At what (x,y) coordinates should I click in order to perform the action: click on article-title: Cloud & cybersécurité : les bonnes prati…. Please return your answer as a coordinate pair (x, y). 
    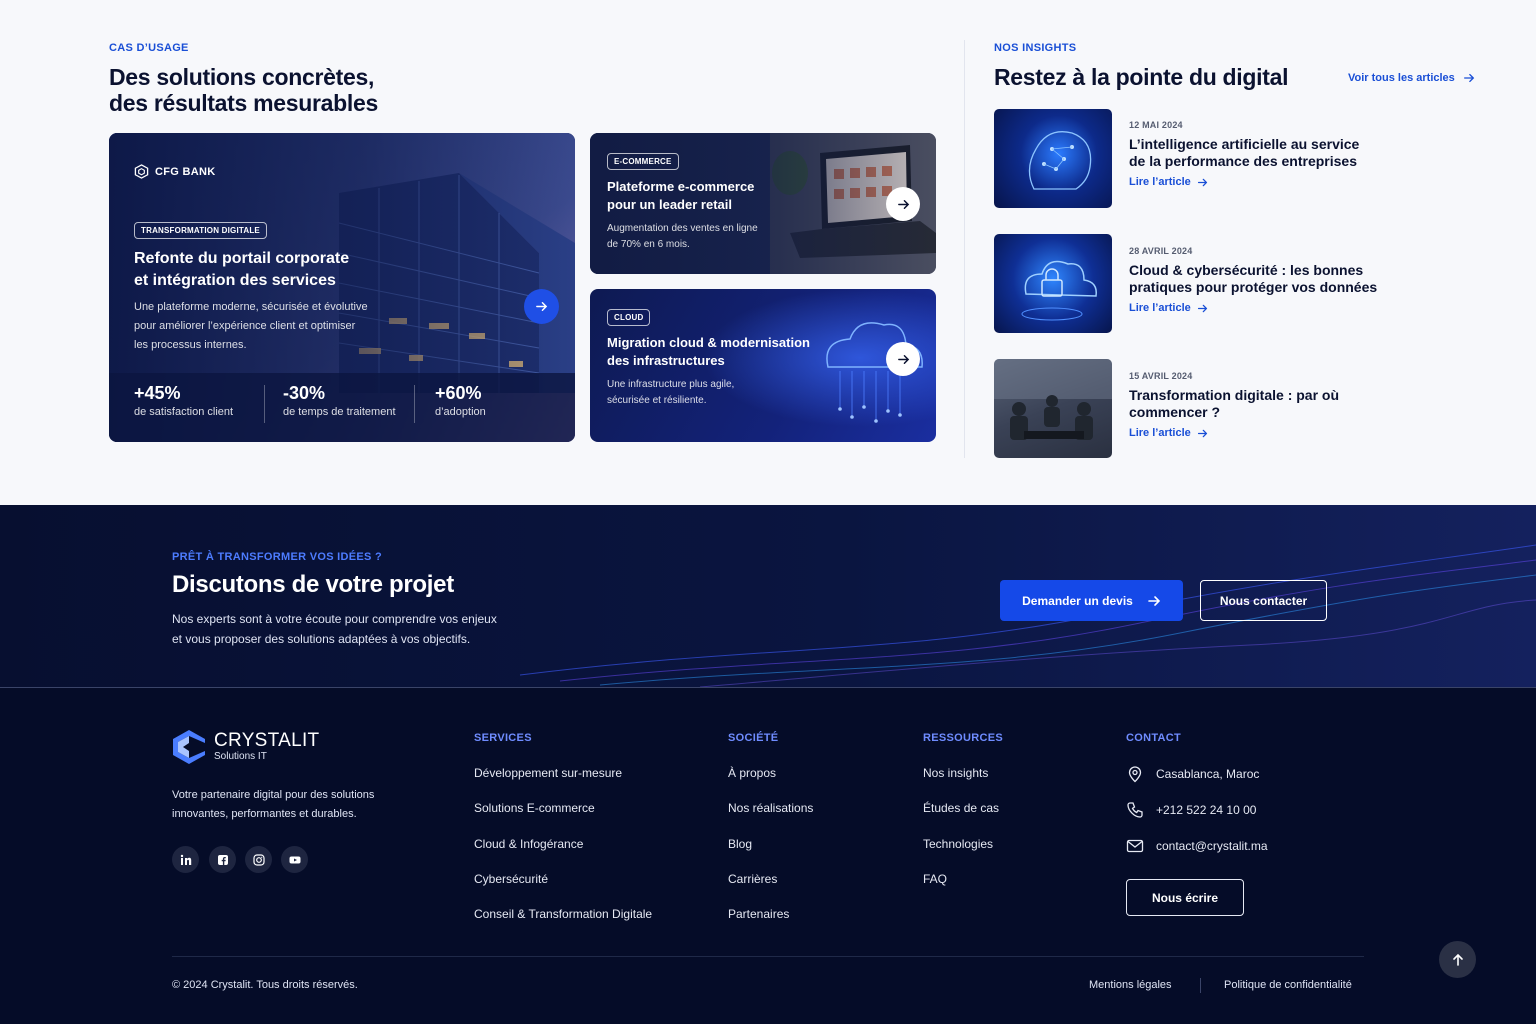
    Looking at the image, I should click on (1253, 279).